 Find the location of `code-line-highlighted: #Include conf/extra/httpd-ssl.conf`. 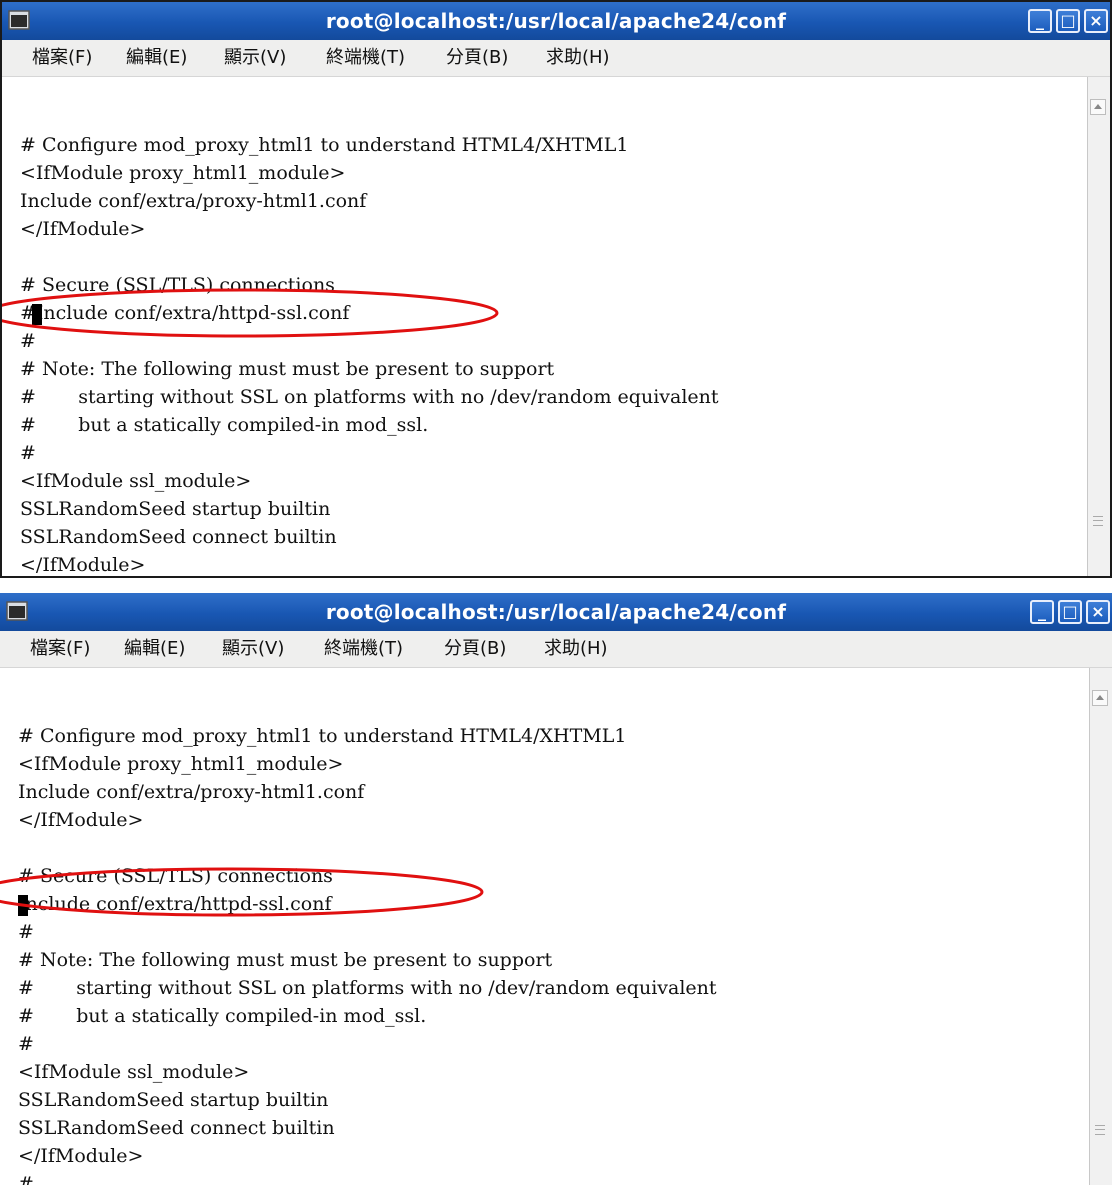

code-line-highlighted: #Include conf/extra/httpd-ssl.conf is located at coordinates (185, 313).